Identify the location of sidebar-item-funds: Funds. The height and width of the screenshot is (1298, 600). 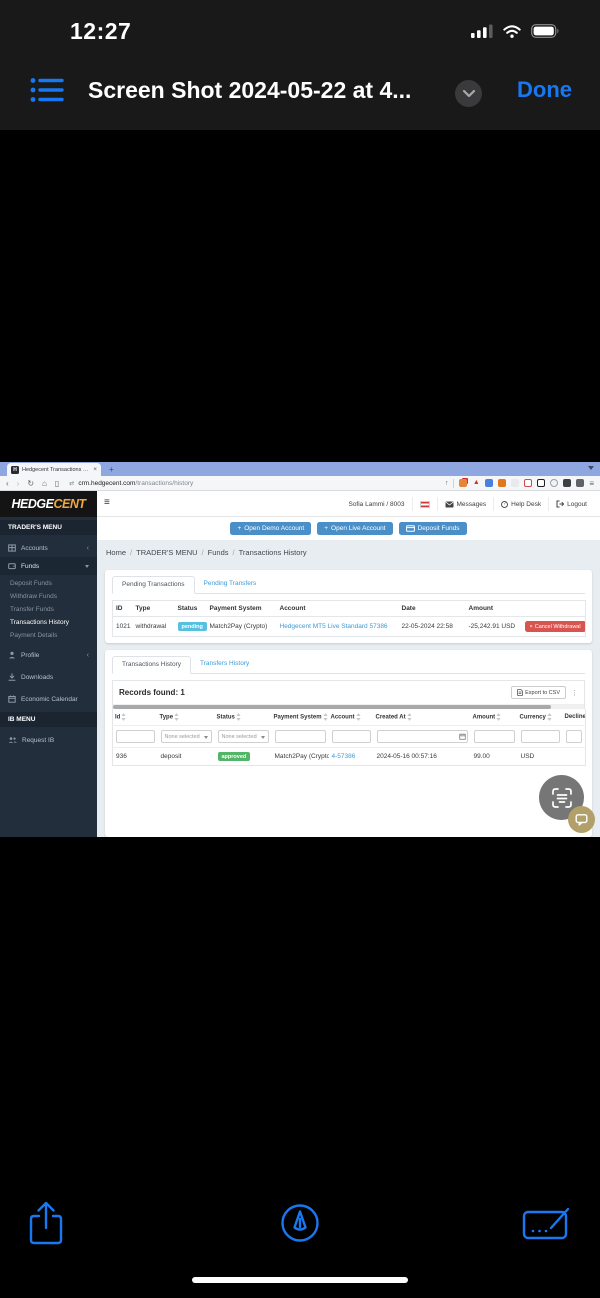
(48, 566).